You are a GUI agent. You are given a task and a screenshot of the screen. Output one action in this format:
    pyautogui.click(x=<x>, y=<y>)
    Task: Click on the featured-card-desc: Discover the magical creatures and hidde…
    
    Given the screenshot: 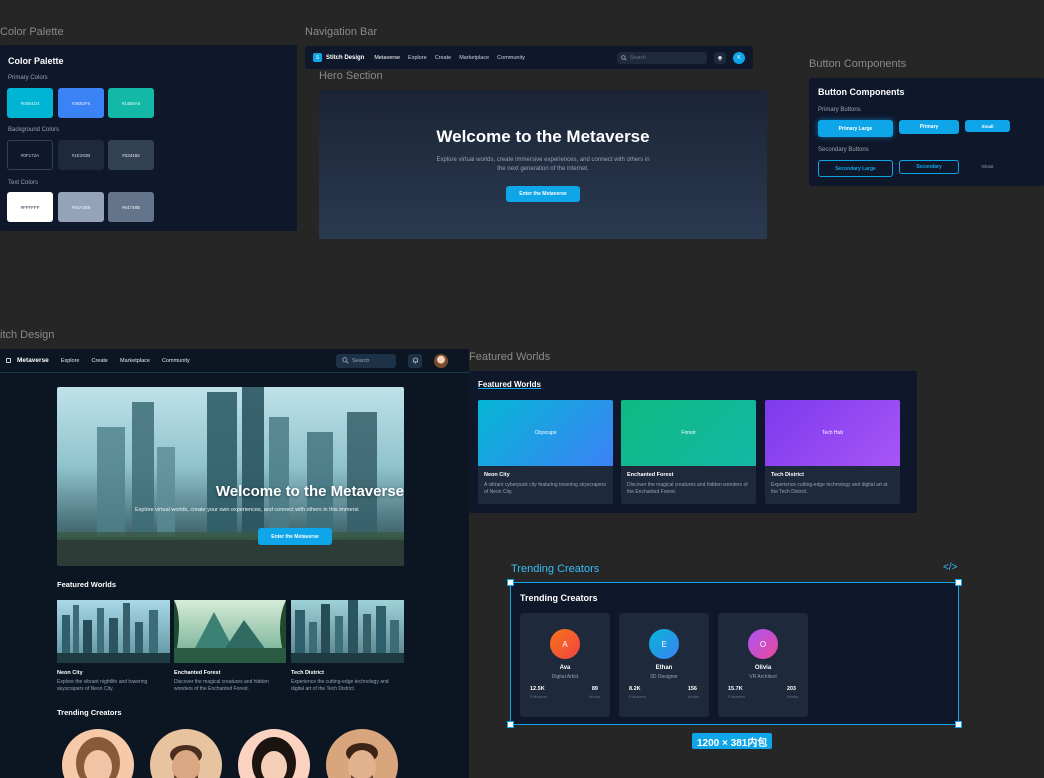 What is the action you would take?
    pyautogui.click(x=687, y=488)
    